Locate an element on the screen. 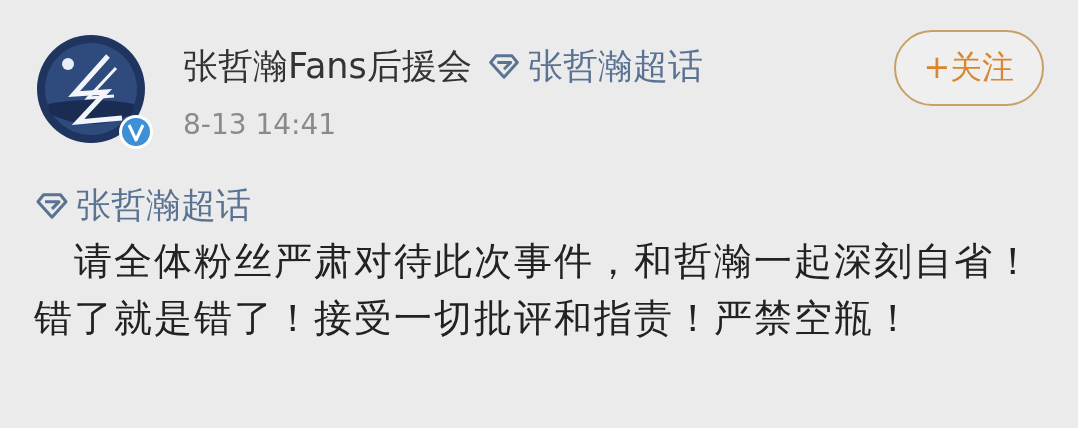 This screenshot has width=1078, height=428. author-name: 张哲瀚Fans后援会 is located at coordinates (327, 66).